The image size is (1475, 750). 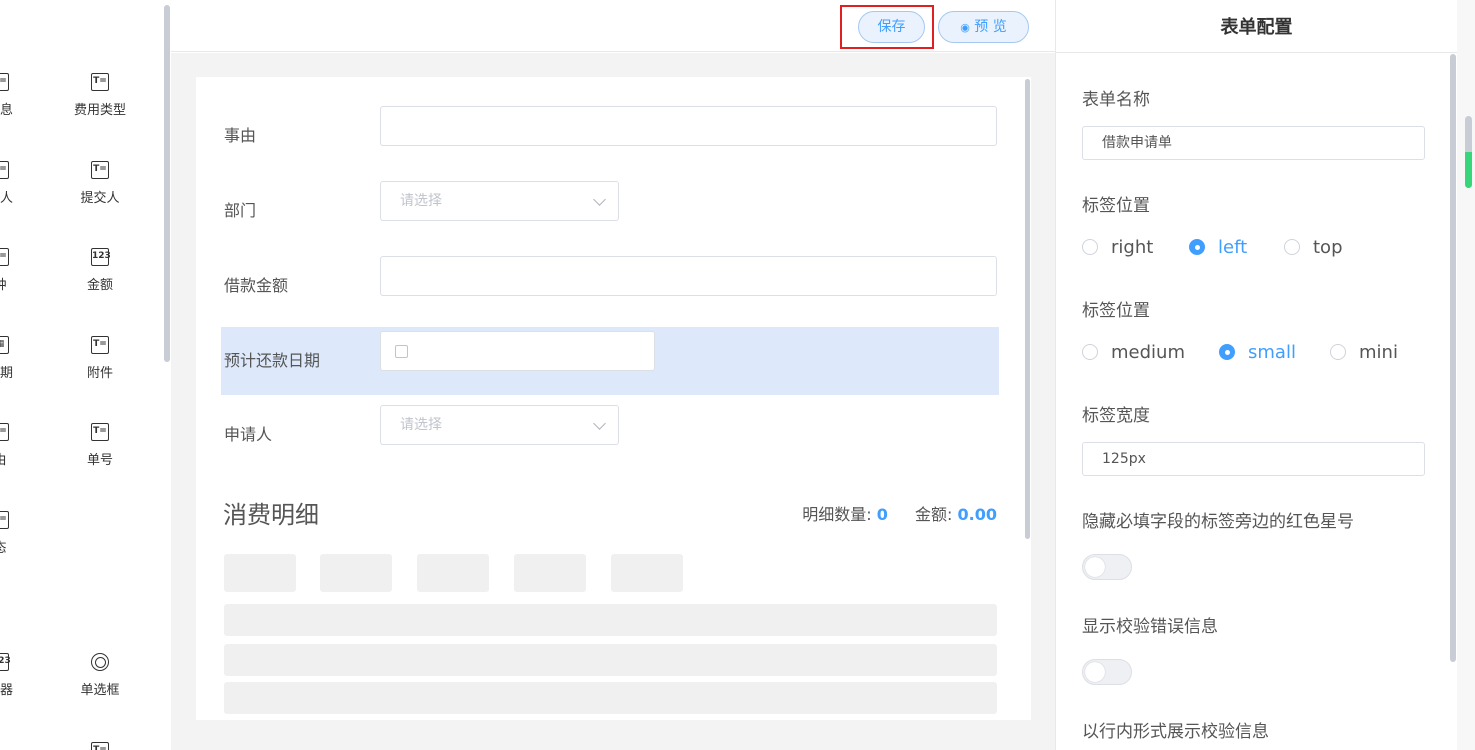 I want to click on eye-icon: ◉, so click(x=965, y=27).